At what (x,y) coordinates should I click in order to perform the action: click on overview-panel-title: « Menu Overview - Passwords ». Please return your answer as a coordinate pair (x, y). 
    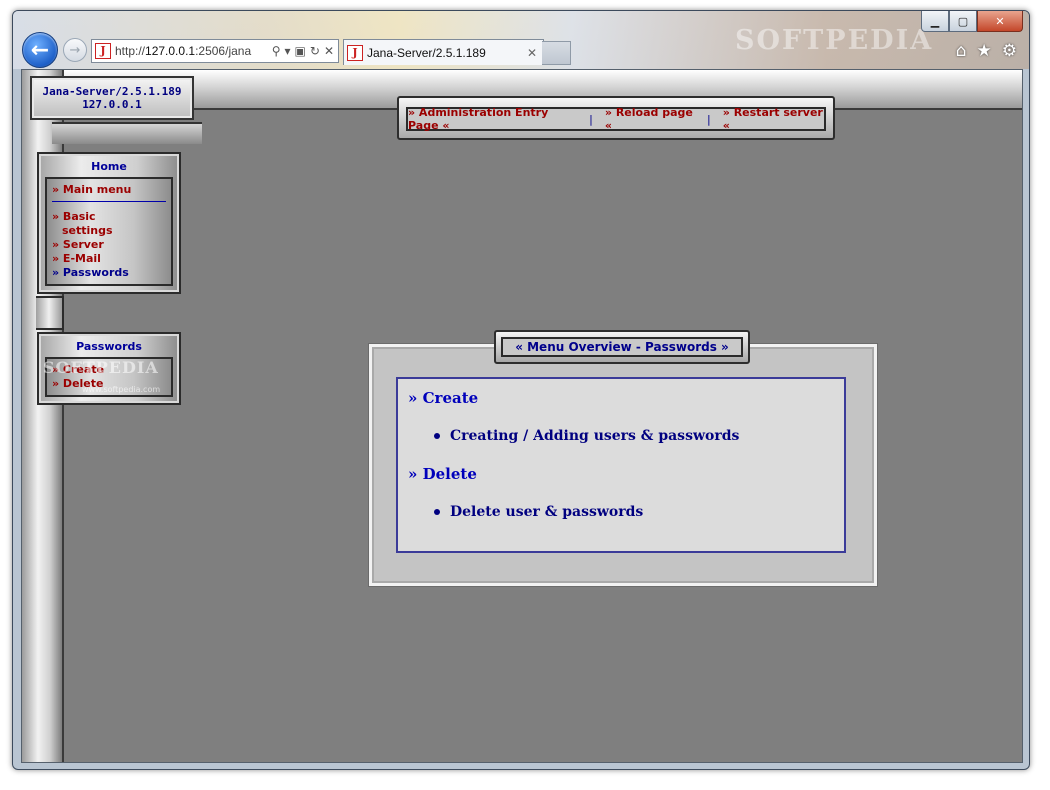
    Looking at the image, I should click on (622, 347).